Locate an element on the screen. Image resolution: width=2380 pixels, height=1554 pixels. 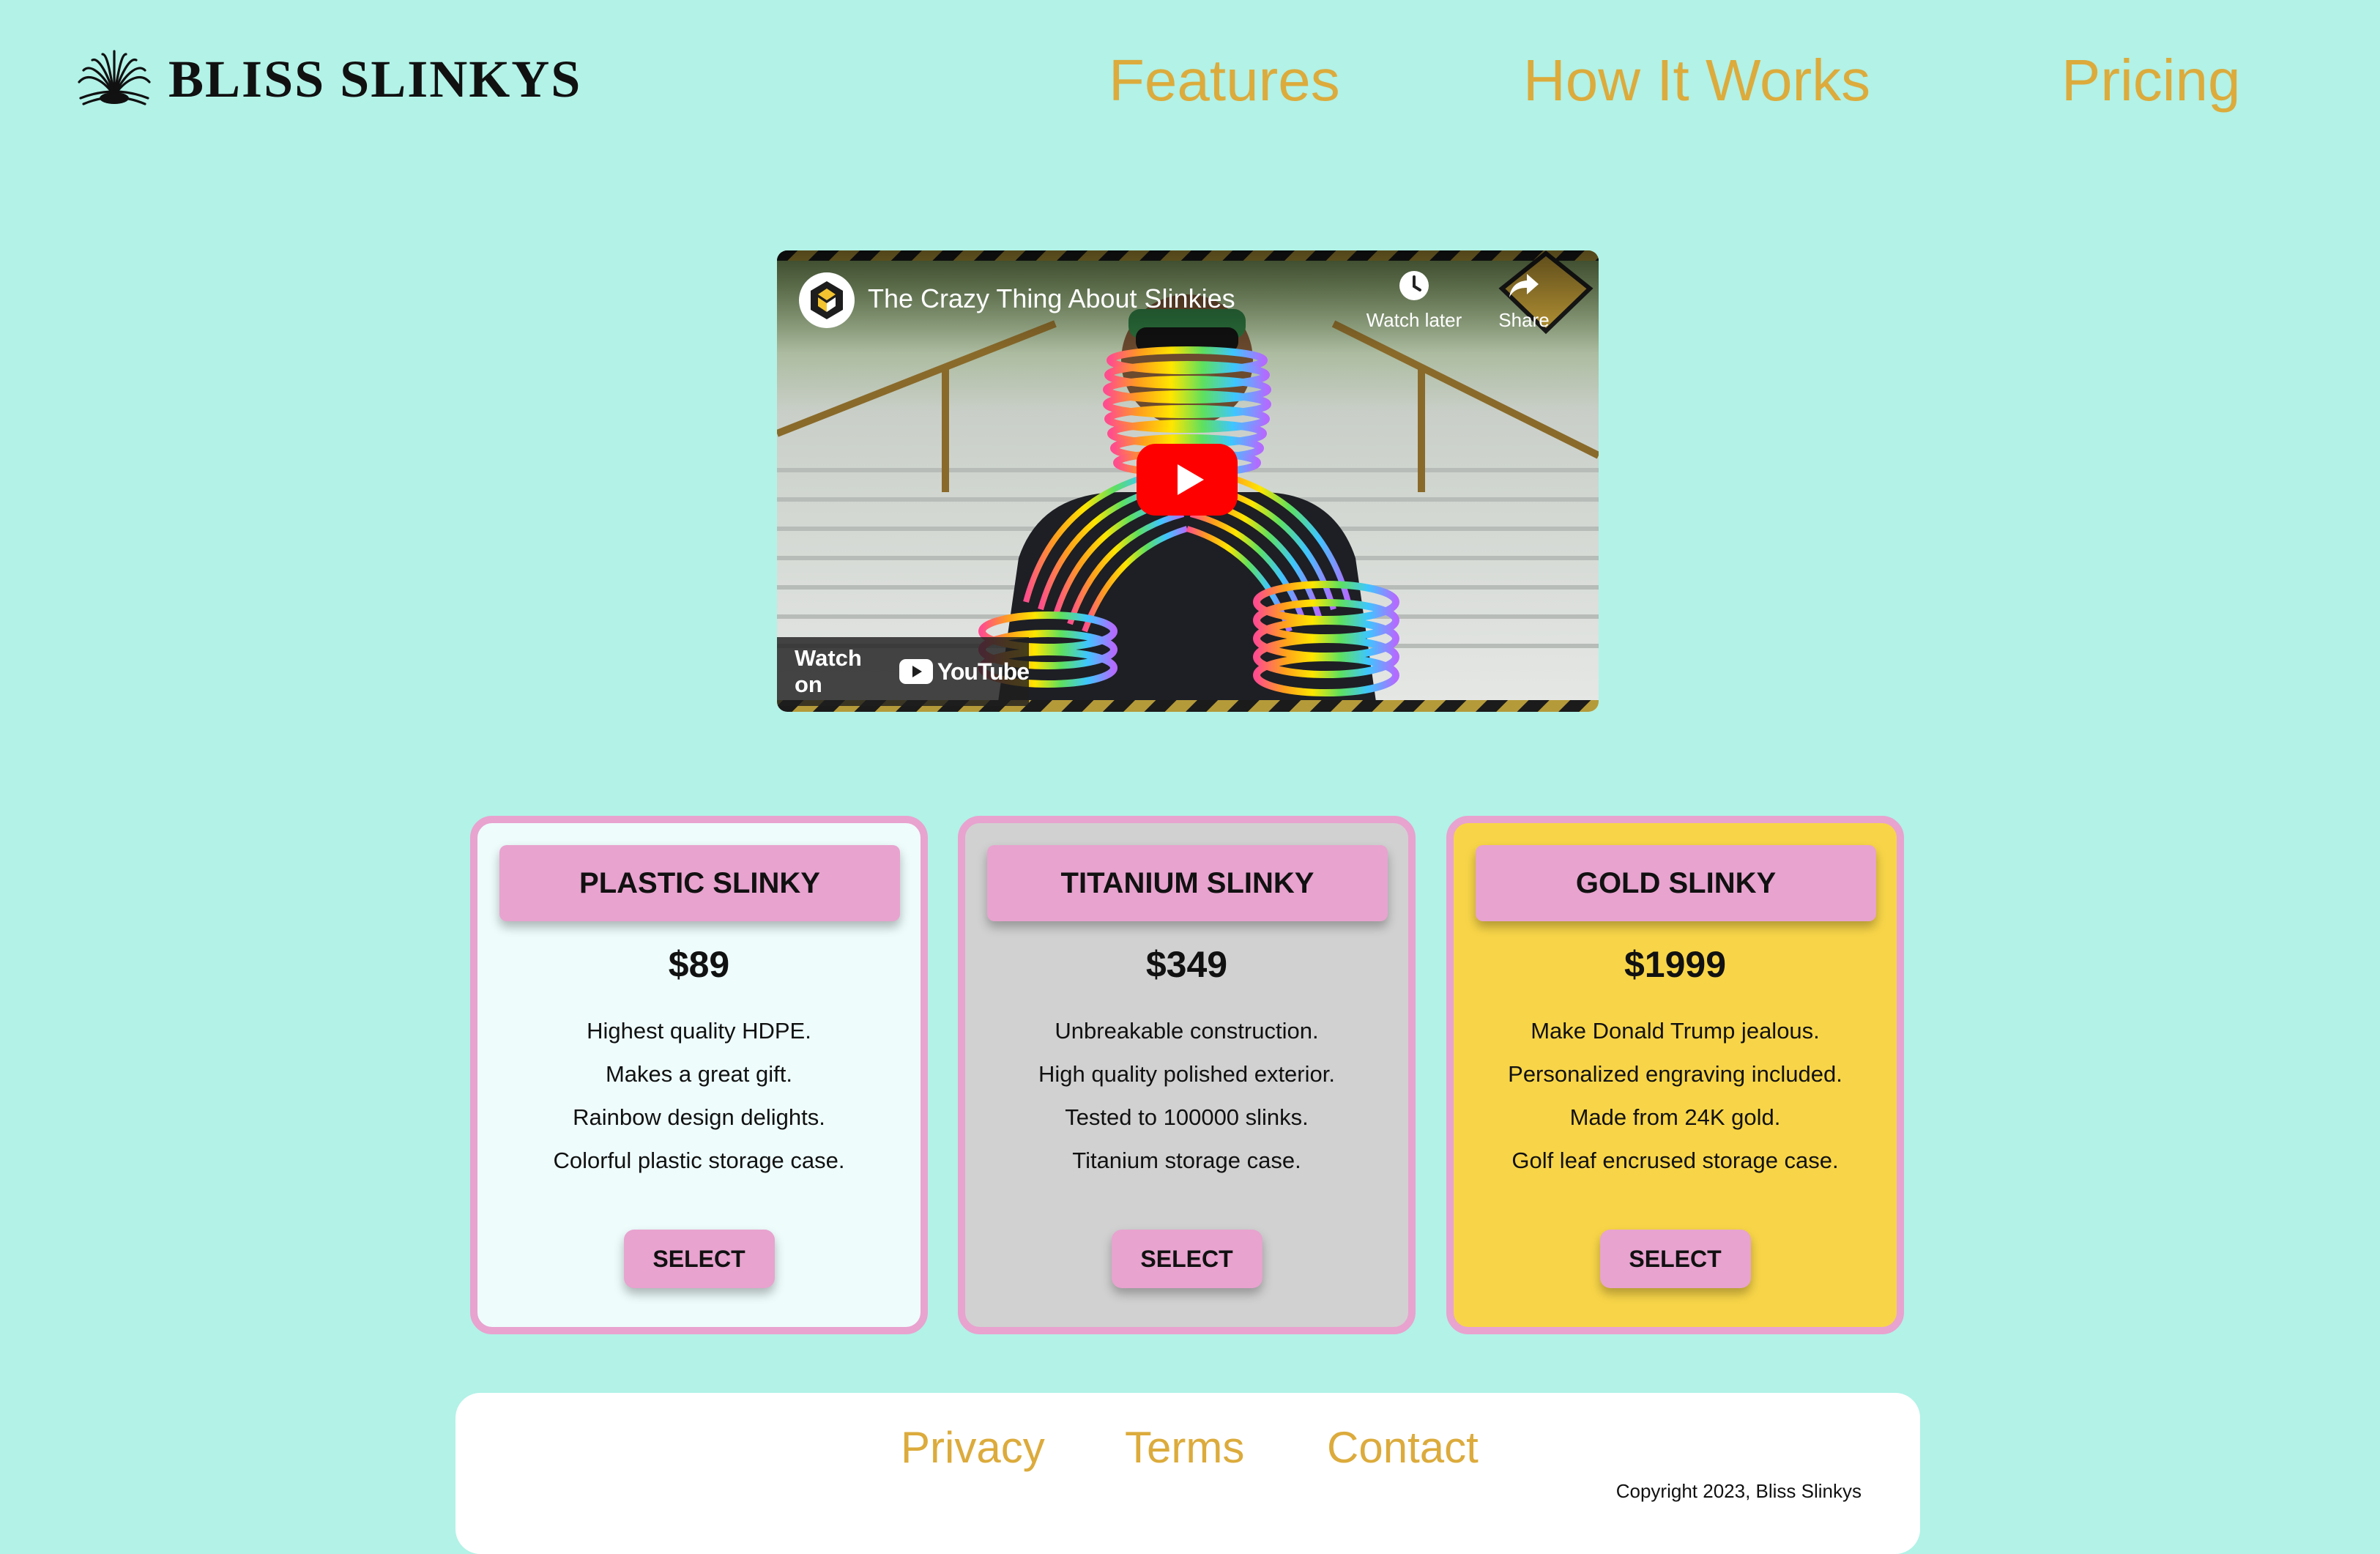
brand-logo: BLISS SLINKYS is located at coordinates (327, 79).